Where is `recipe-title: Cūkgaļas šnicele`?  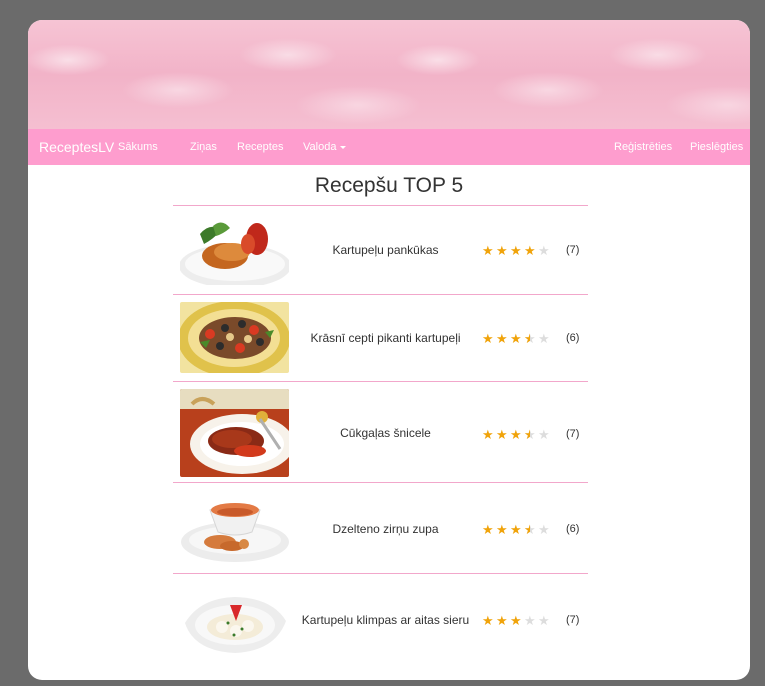
recipe-title: Cūkgaļas šnicele is located at coordinates (385, 433).